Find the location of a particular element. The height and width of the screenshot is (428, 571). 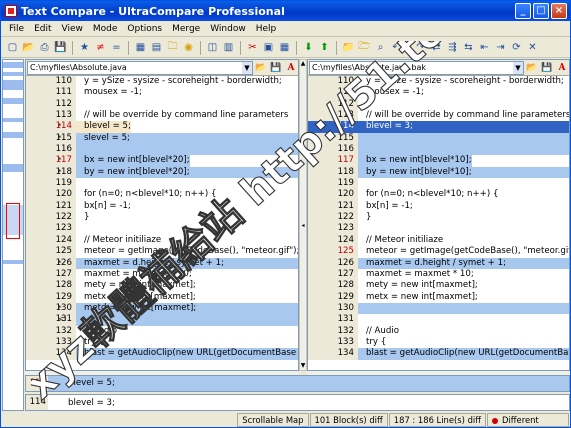

menu-merge: Merge is located at coordinates (186, 29).